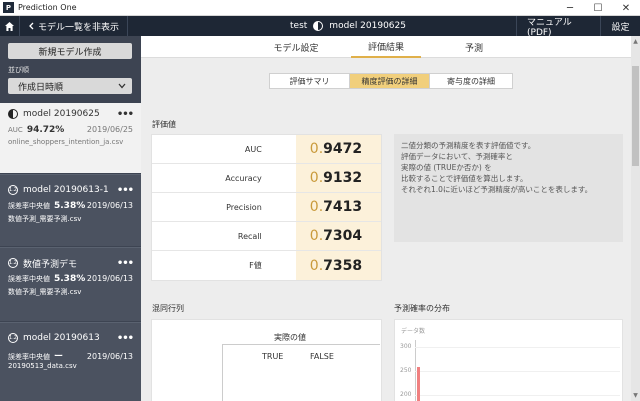 The image size is (640, 401). I want to click on model-card-name: model 20190625, so click(61, 114).